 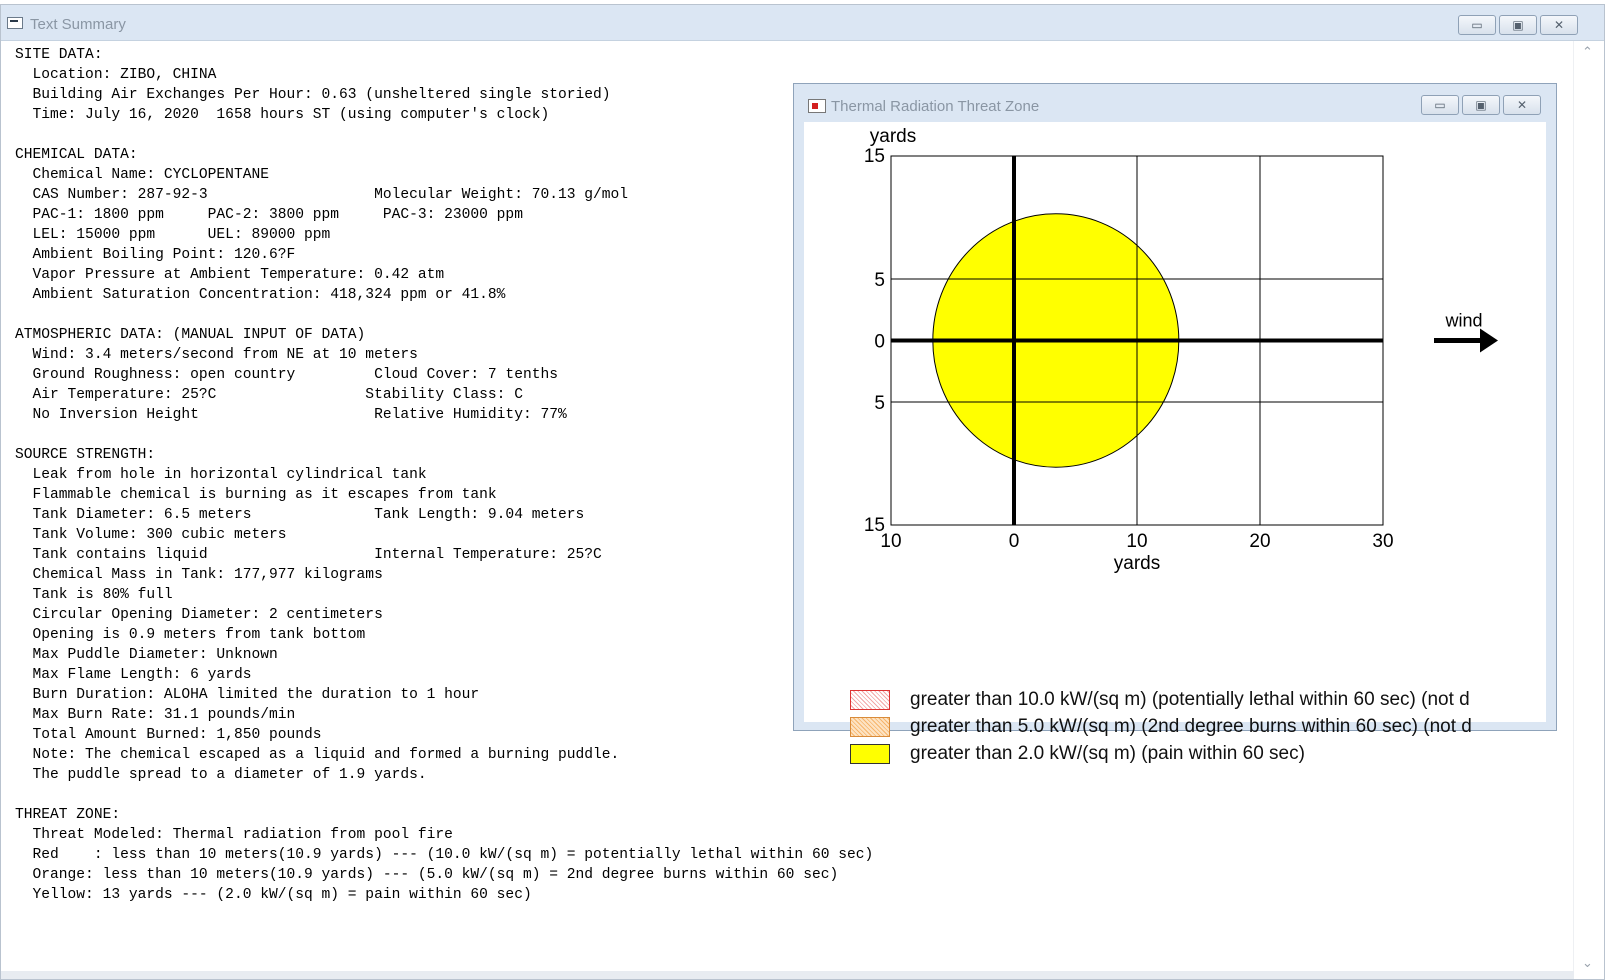 What do you see at coordinates (1518, 25) in the screenshot?
I see `maximize-button: ▣` at bounding box center [1518, 25].